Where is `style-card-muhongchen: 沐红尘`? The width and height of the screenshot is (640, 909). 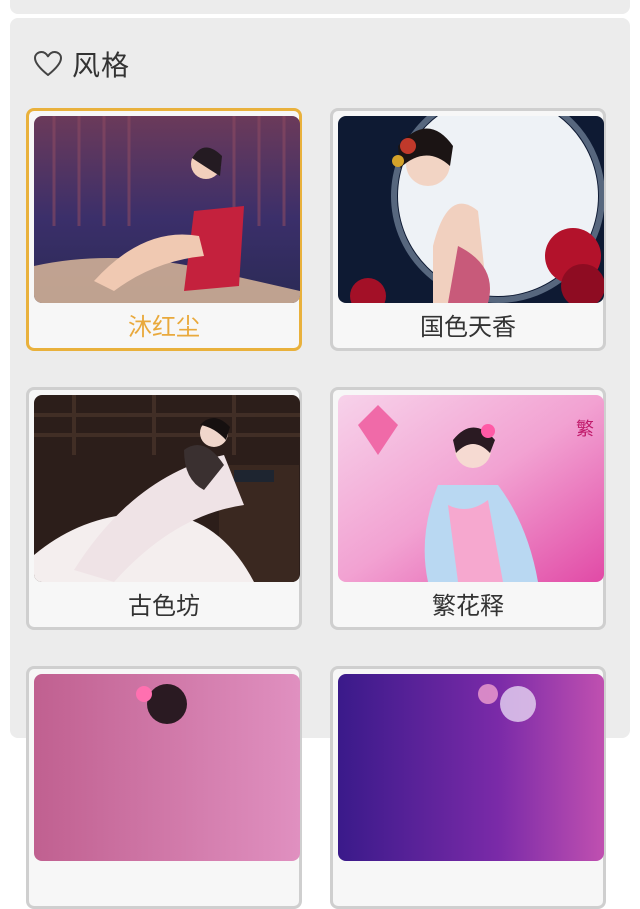 style-card-muhongchen: 沐红尘 is located at coordinates (164, 229).